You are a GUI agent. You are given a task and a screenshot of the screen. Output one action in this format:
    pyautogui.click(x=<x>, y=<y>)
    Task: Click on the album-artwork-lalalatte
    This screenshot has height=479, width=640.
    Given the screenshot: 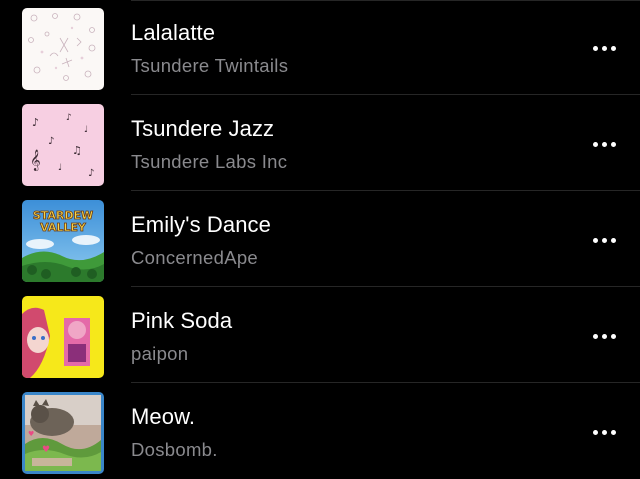 What is the action you would take?
    pyautogui.click(x=63, y=49)
    